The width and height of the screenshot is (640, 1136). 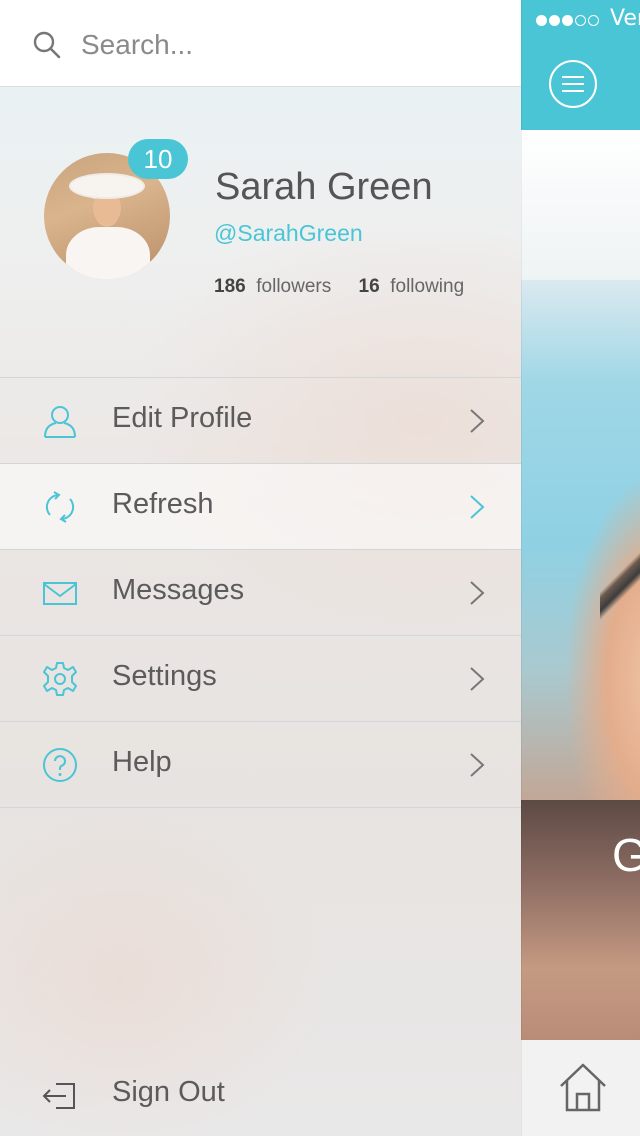 What do you see at coordinates (573, 84) in the screenshot?
I see `hamburger-menu-button` at bounding box center [573, 84].